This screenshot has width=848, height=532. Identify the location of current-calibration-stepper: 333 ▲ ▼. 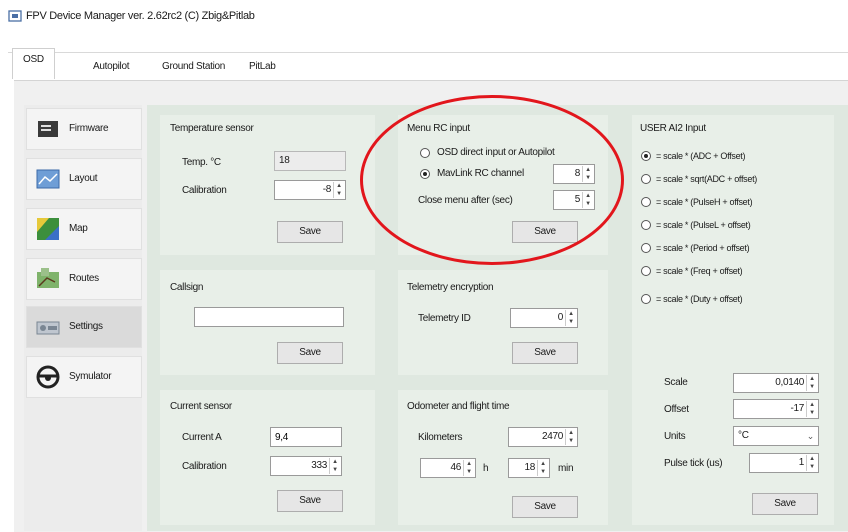
(306, 466).